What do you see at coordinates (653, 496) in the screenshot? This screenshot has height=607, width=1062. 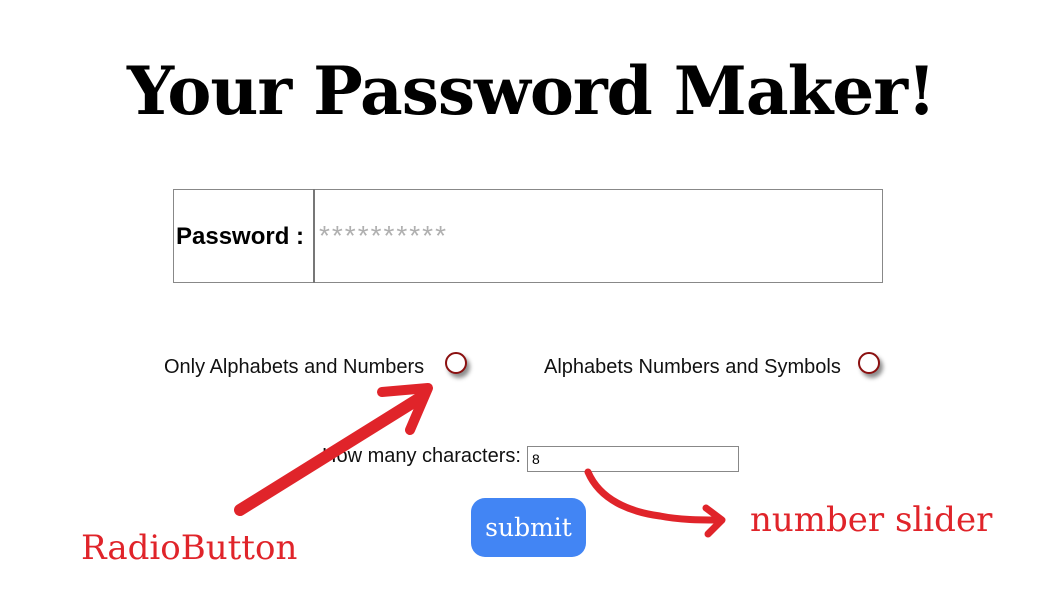 I see `slider-annotation-arrow` at bounding box center [653, 496].